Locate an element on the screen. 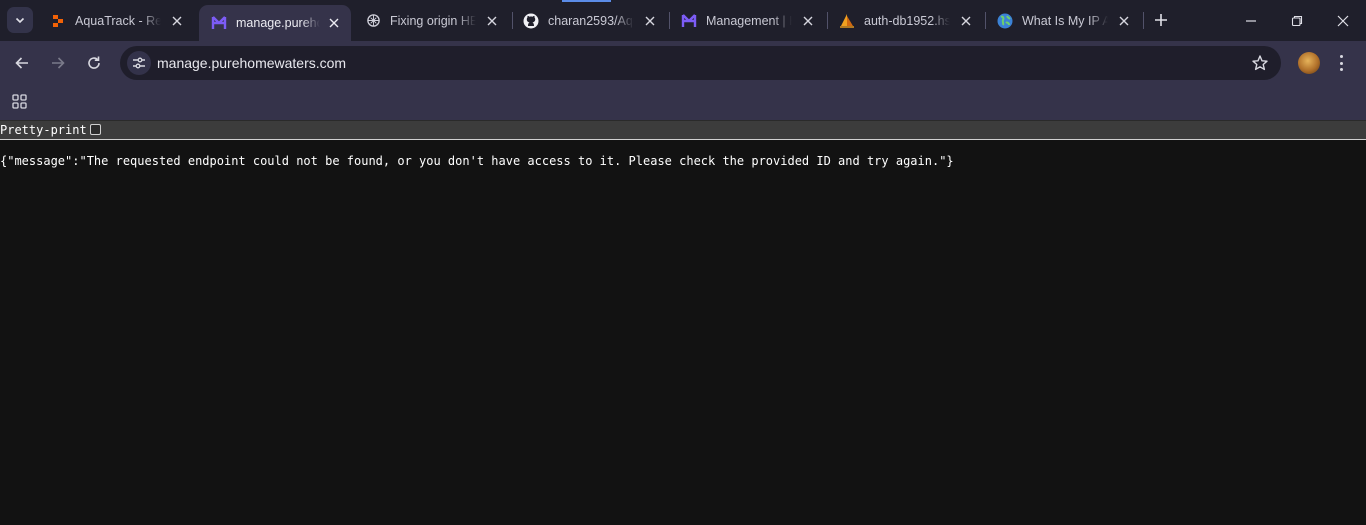 This screenshot has width=1366, height=525. star-icon is located at coordinates (1260, 63).